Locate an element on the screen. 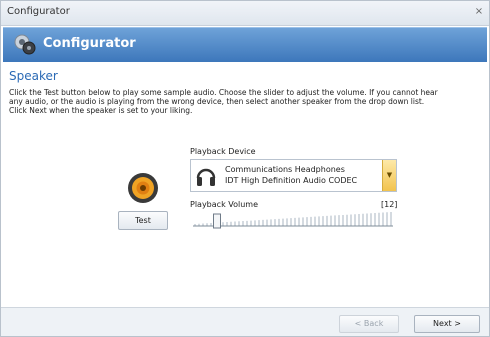 Image resolution: width=490 pixels, height=337 pixels. headphones-icon is located at coordinates (206, 177).